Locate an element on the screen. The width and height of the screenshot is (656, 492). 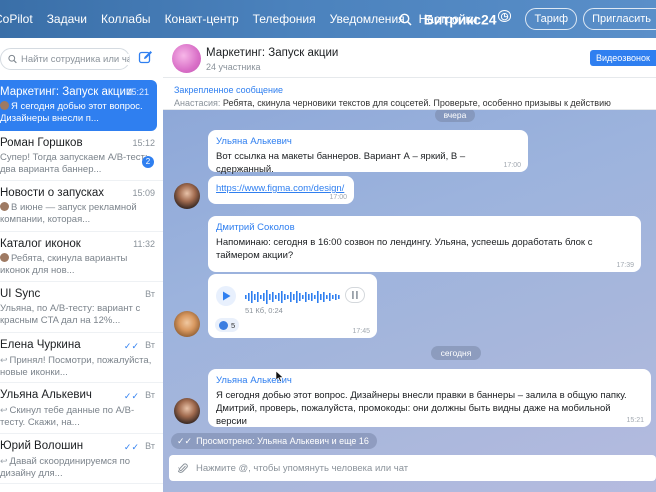
unread-badge: 2 is located at coordinates (148, 161).